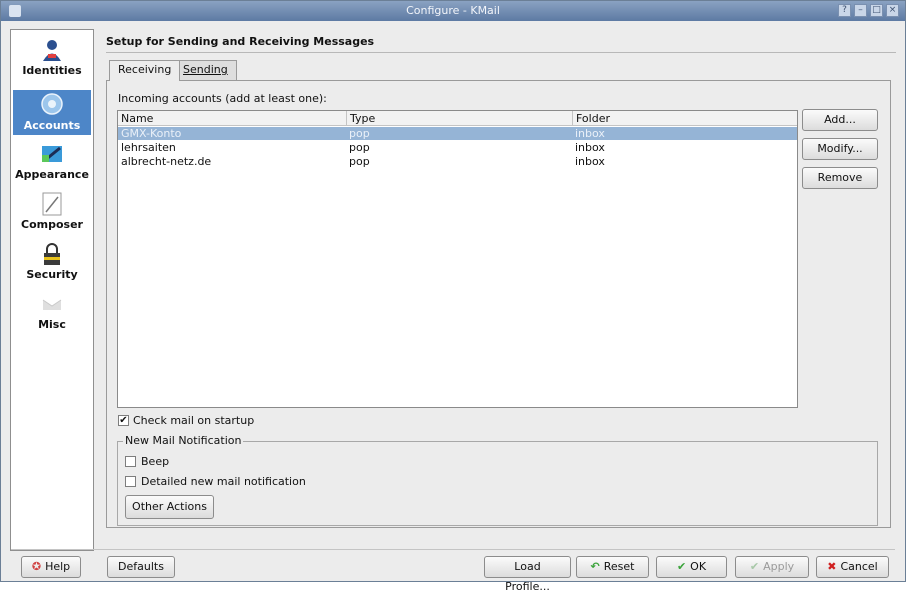 Image resolution: width=906 pixels, height=597 pixels. I want to click on remove-account-button: Remove, so click(840, 178).